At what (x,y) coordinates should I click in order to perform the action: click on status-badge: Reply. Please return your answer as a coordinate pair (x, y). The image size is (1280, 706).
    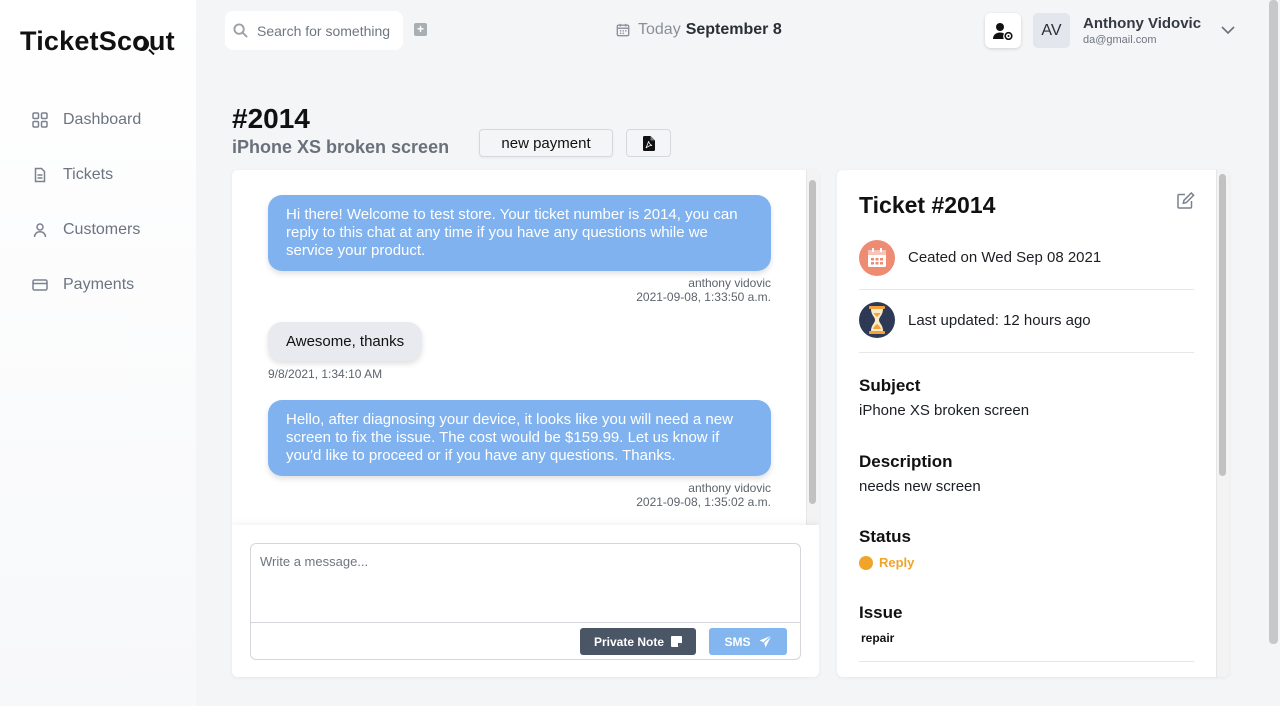
    Looking at the image, I should click on (886, 562).